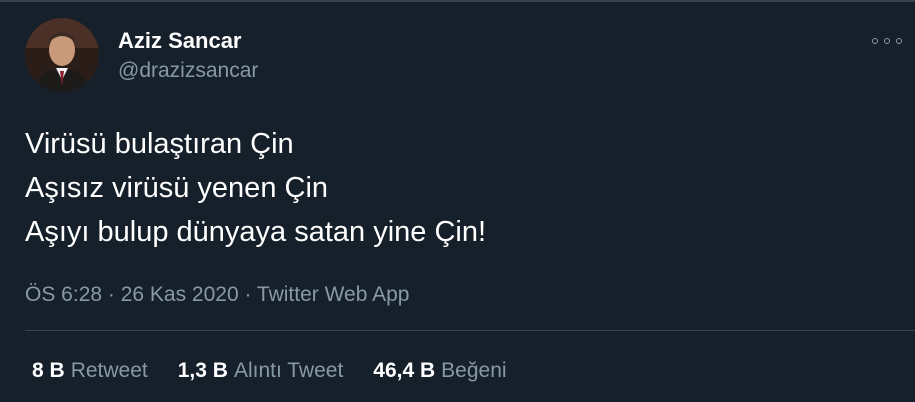 Image resolution: width=915 pixels, height=402 pixels. I want to click on more-options-icon, so click(887, 41).